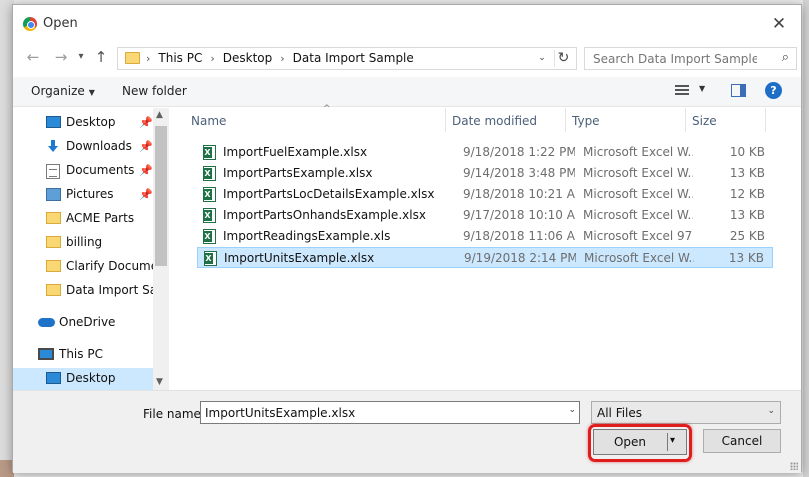 The image size is (809, 477). Describe the element at coordinates (686, 412) in the screenshot. I see `file-type-select: All Files ⌄` at that location.